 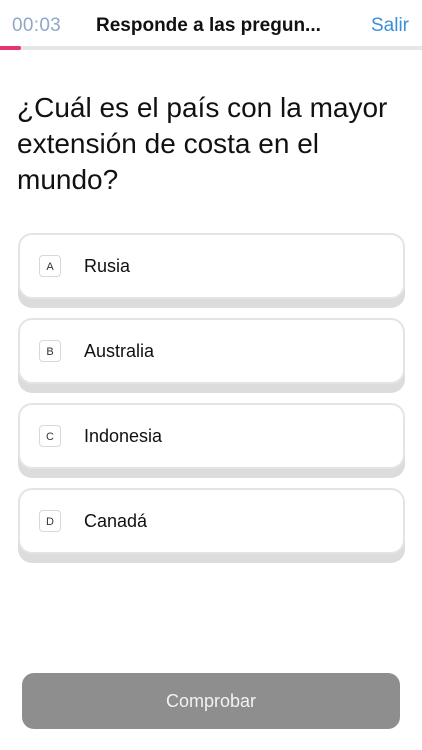 I want to click on option-label: Canadá, so click(x=116, y=521).